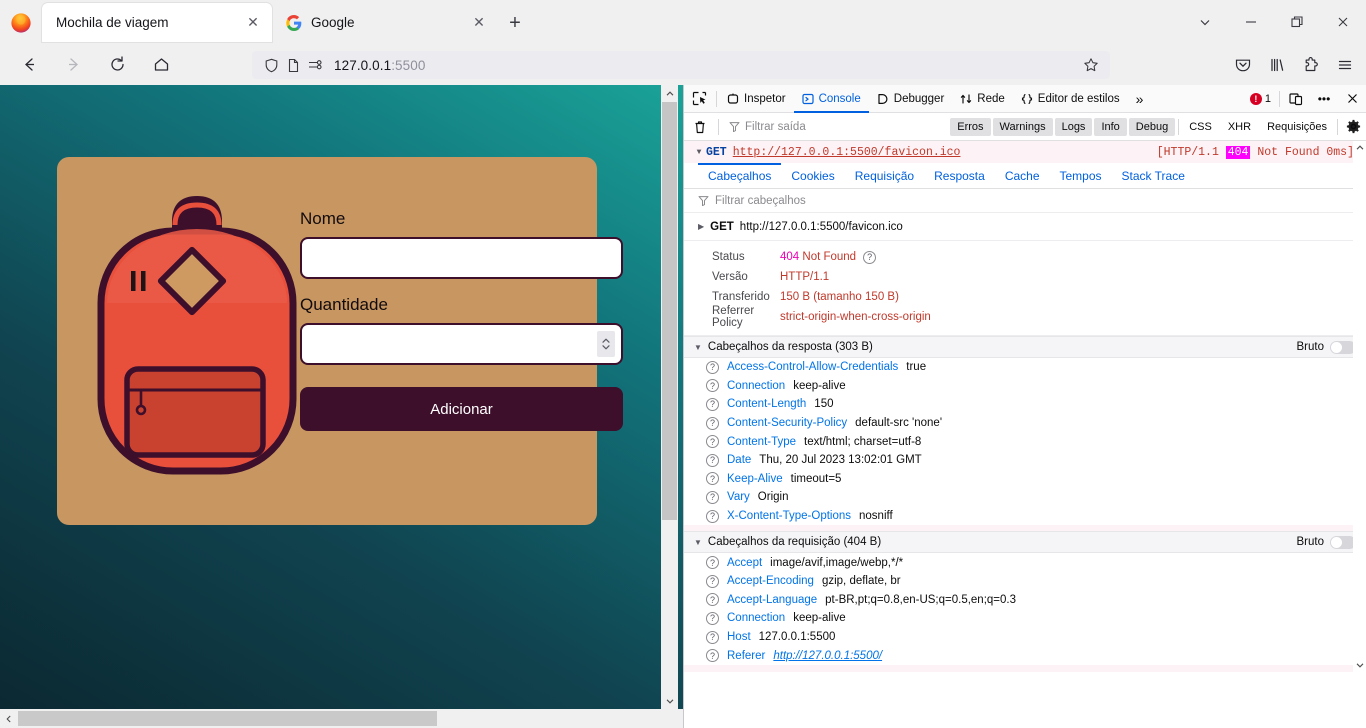  What do you see at coordinates (515, 23) in the screenshot?
I see `new-tab-button: +` at bounding box center [515, 23].